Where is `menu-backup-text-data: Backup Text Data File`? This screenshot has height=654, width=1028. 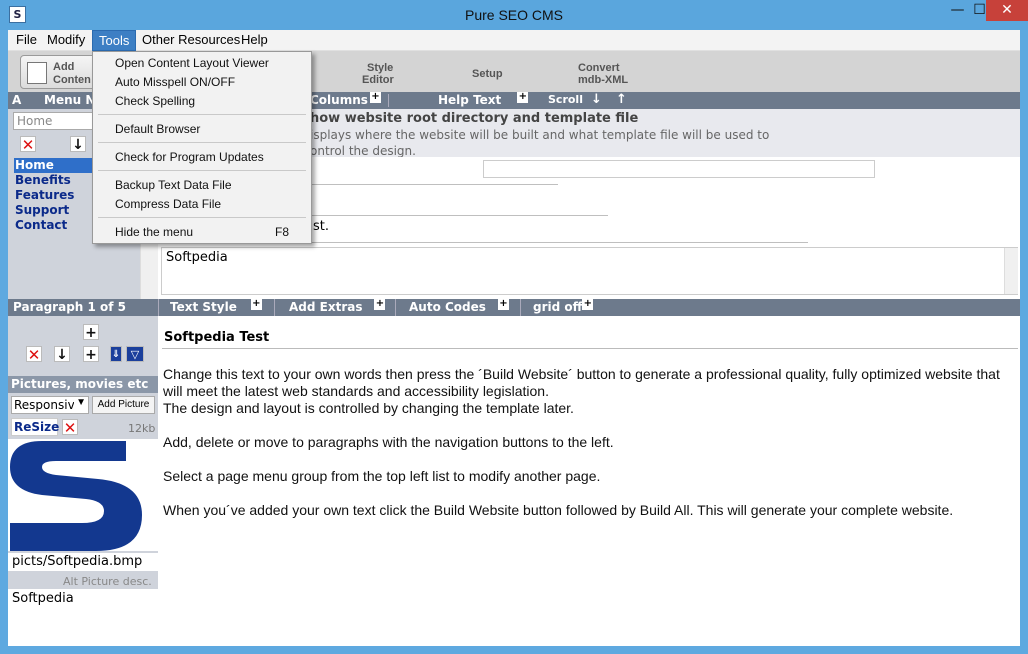
menu-backup-text-data: Backup Text Data File is located at coordinates (173, 185).